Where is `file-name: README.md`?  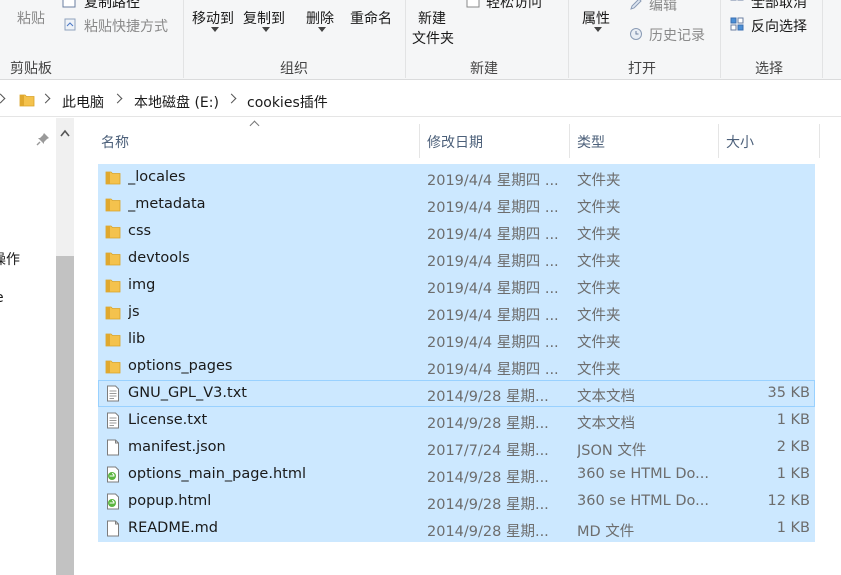
file-name: README.md is located at coordinates (173, 528).